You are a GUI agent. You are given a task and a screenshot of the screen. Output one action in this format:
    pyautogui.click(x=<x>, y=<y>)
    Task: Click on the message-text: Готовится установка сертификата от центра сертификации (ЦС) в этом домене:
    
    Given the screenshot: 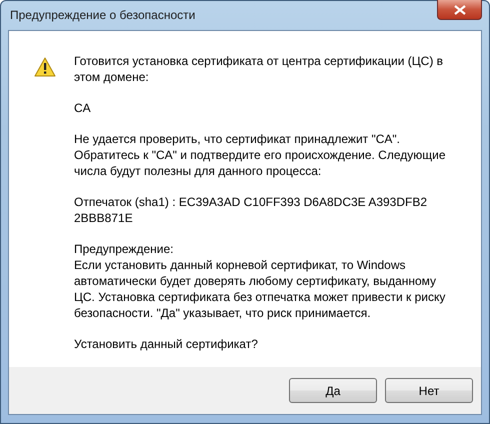 What is the action you would take?
    pyautogui.click(x=259, y=69)
    